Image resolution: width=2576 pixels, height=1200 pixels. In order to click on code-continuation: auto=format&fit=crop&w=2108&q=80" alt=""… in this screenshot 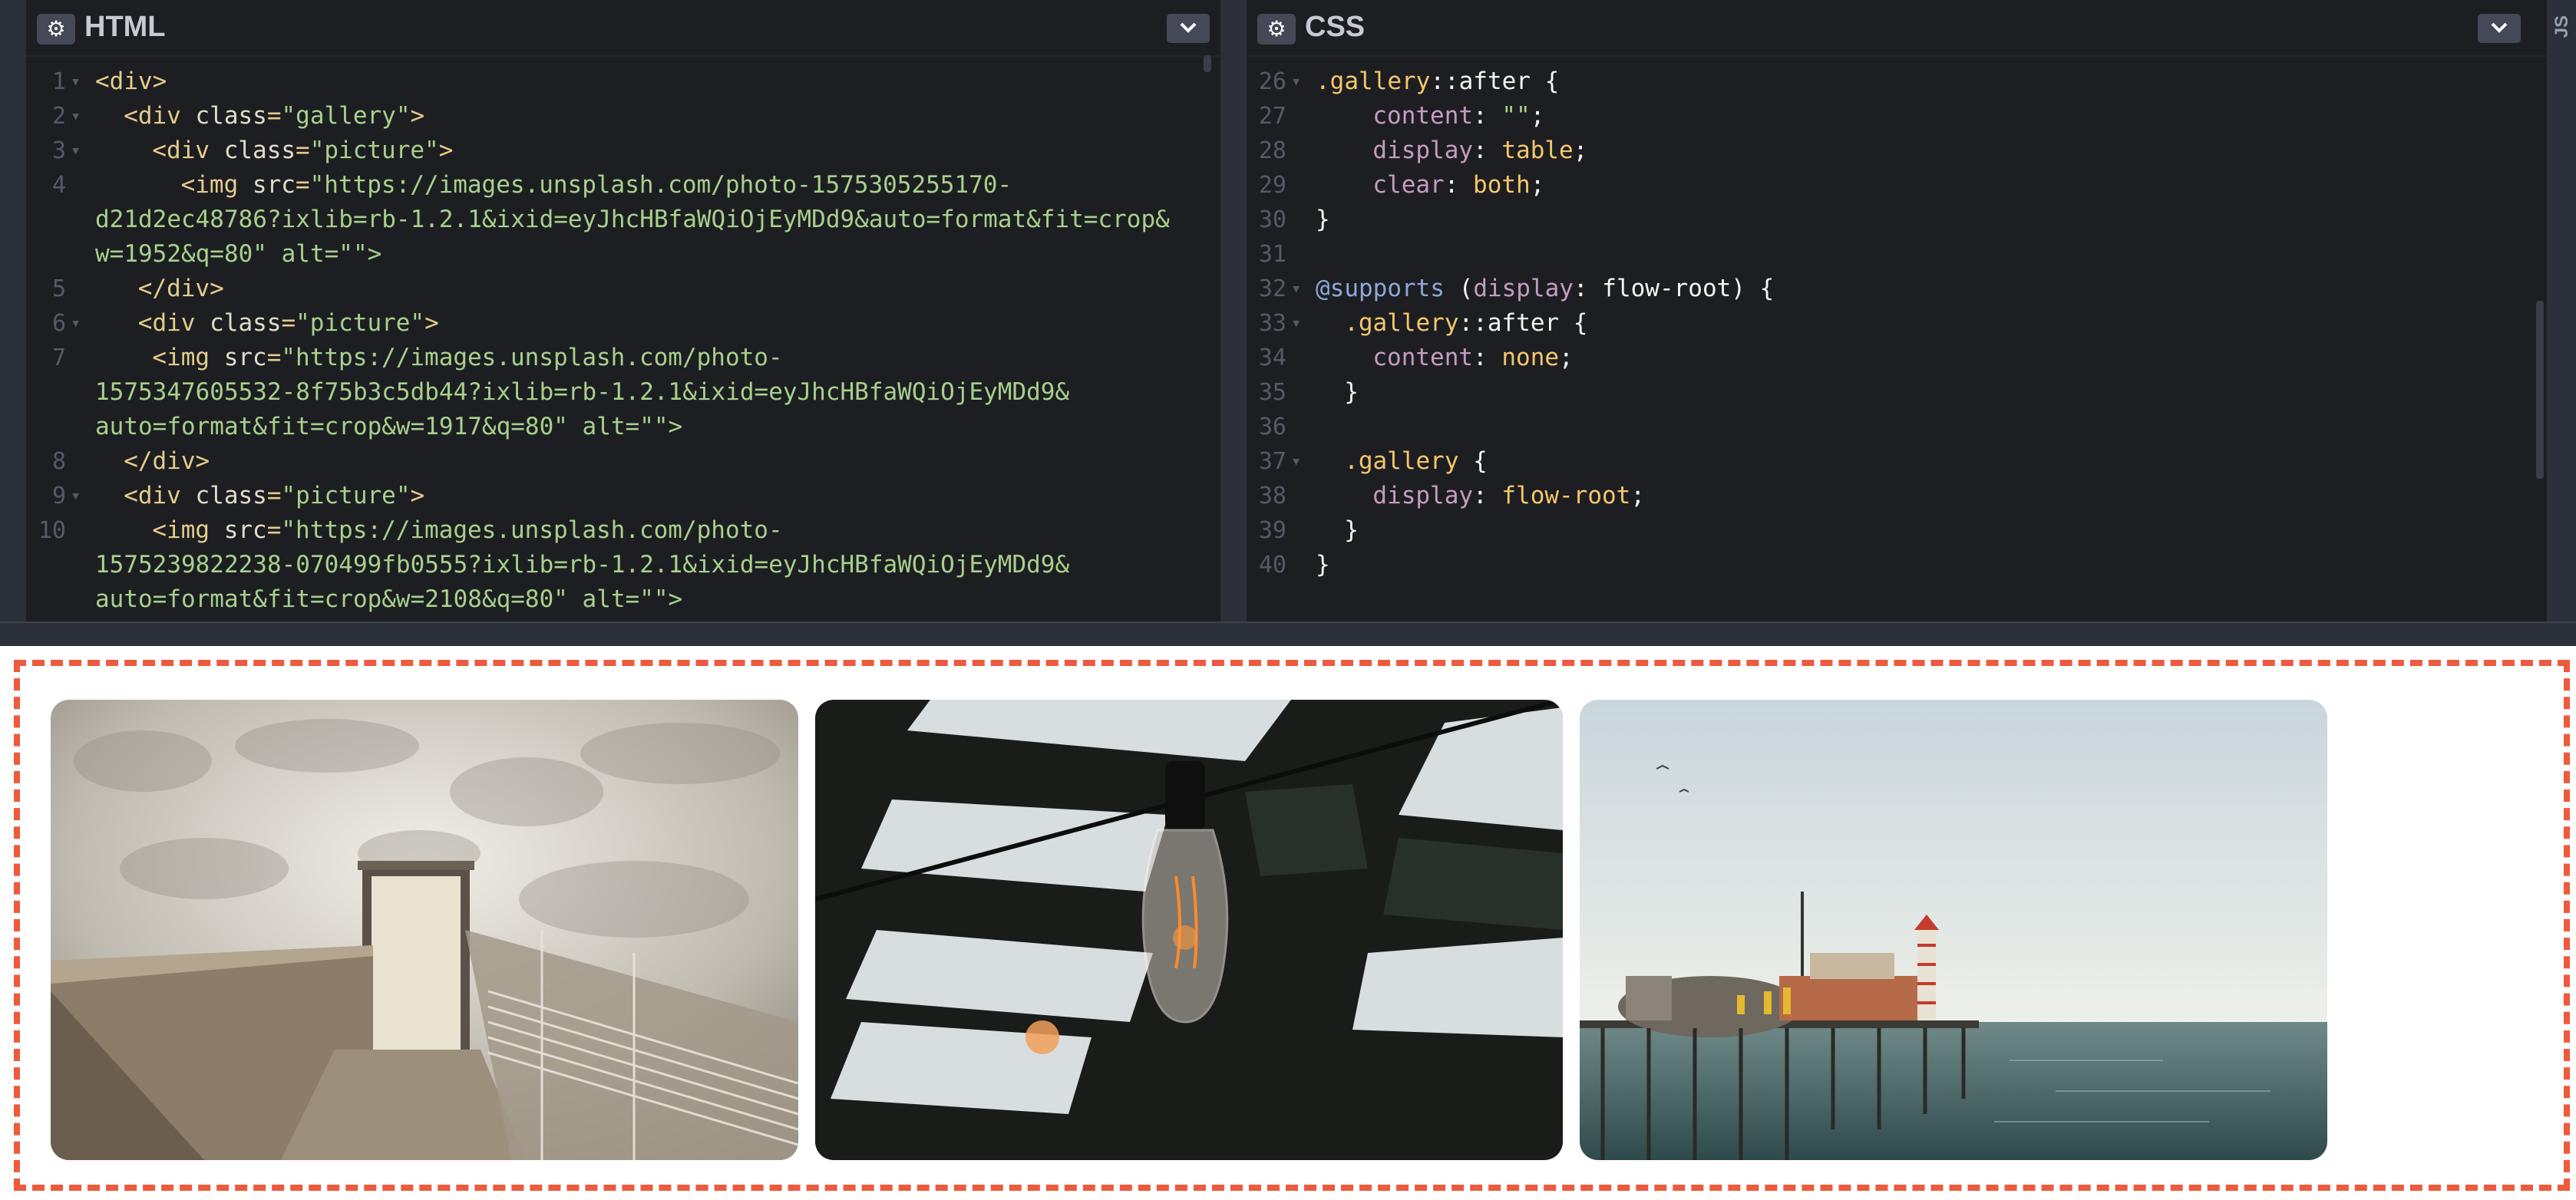, I will do `click(389, 599)`.